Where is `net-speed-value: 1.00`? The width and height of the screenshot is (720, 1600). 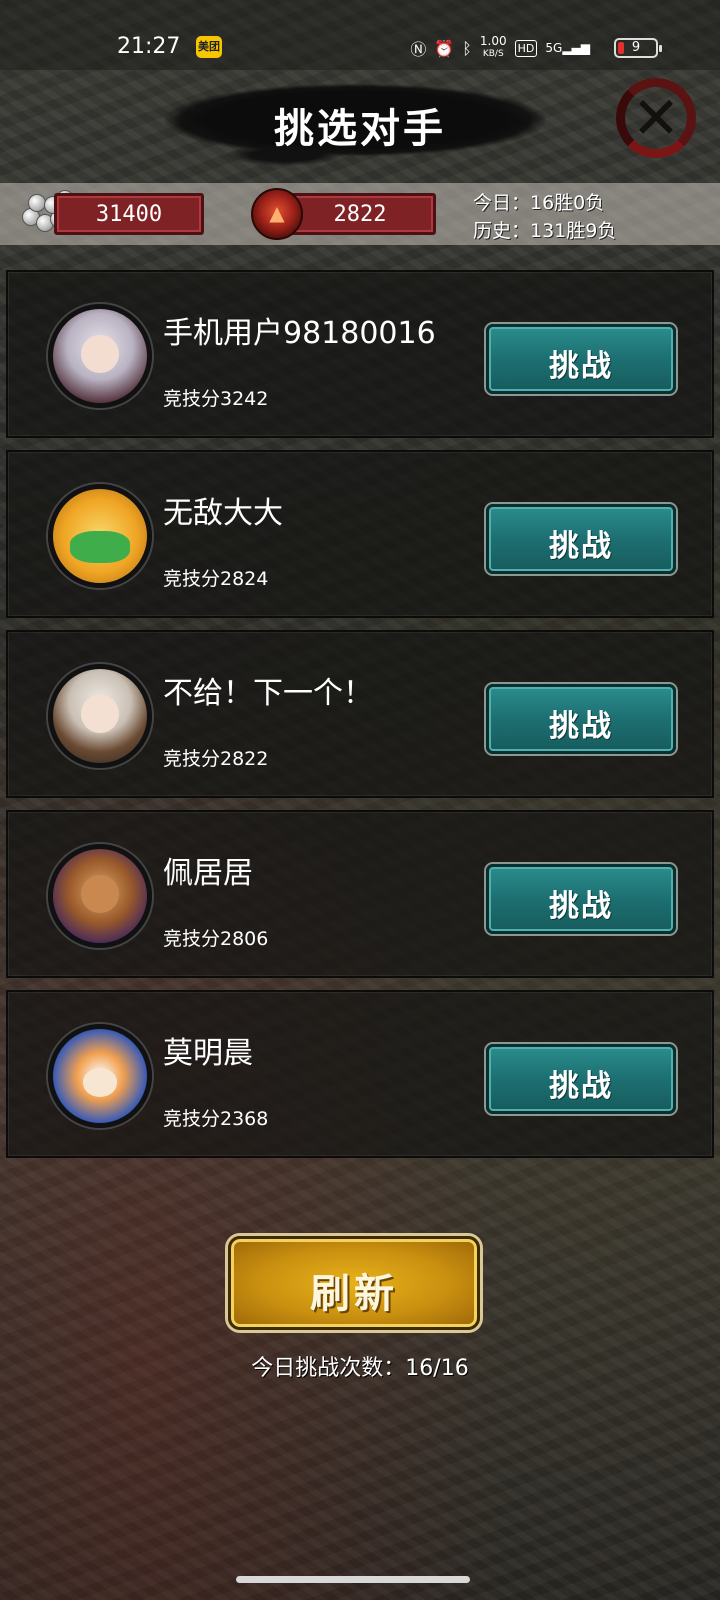
net-speed-value: 1.00 is located at coordinates (493, 41).